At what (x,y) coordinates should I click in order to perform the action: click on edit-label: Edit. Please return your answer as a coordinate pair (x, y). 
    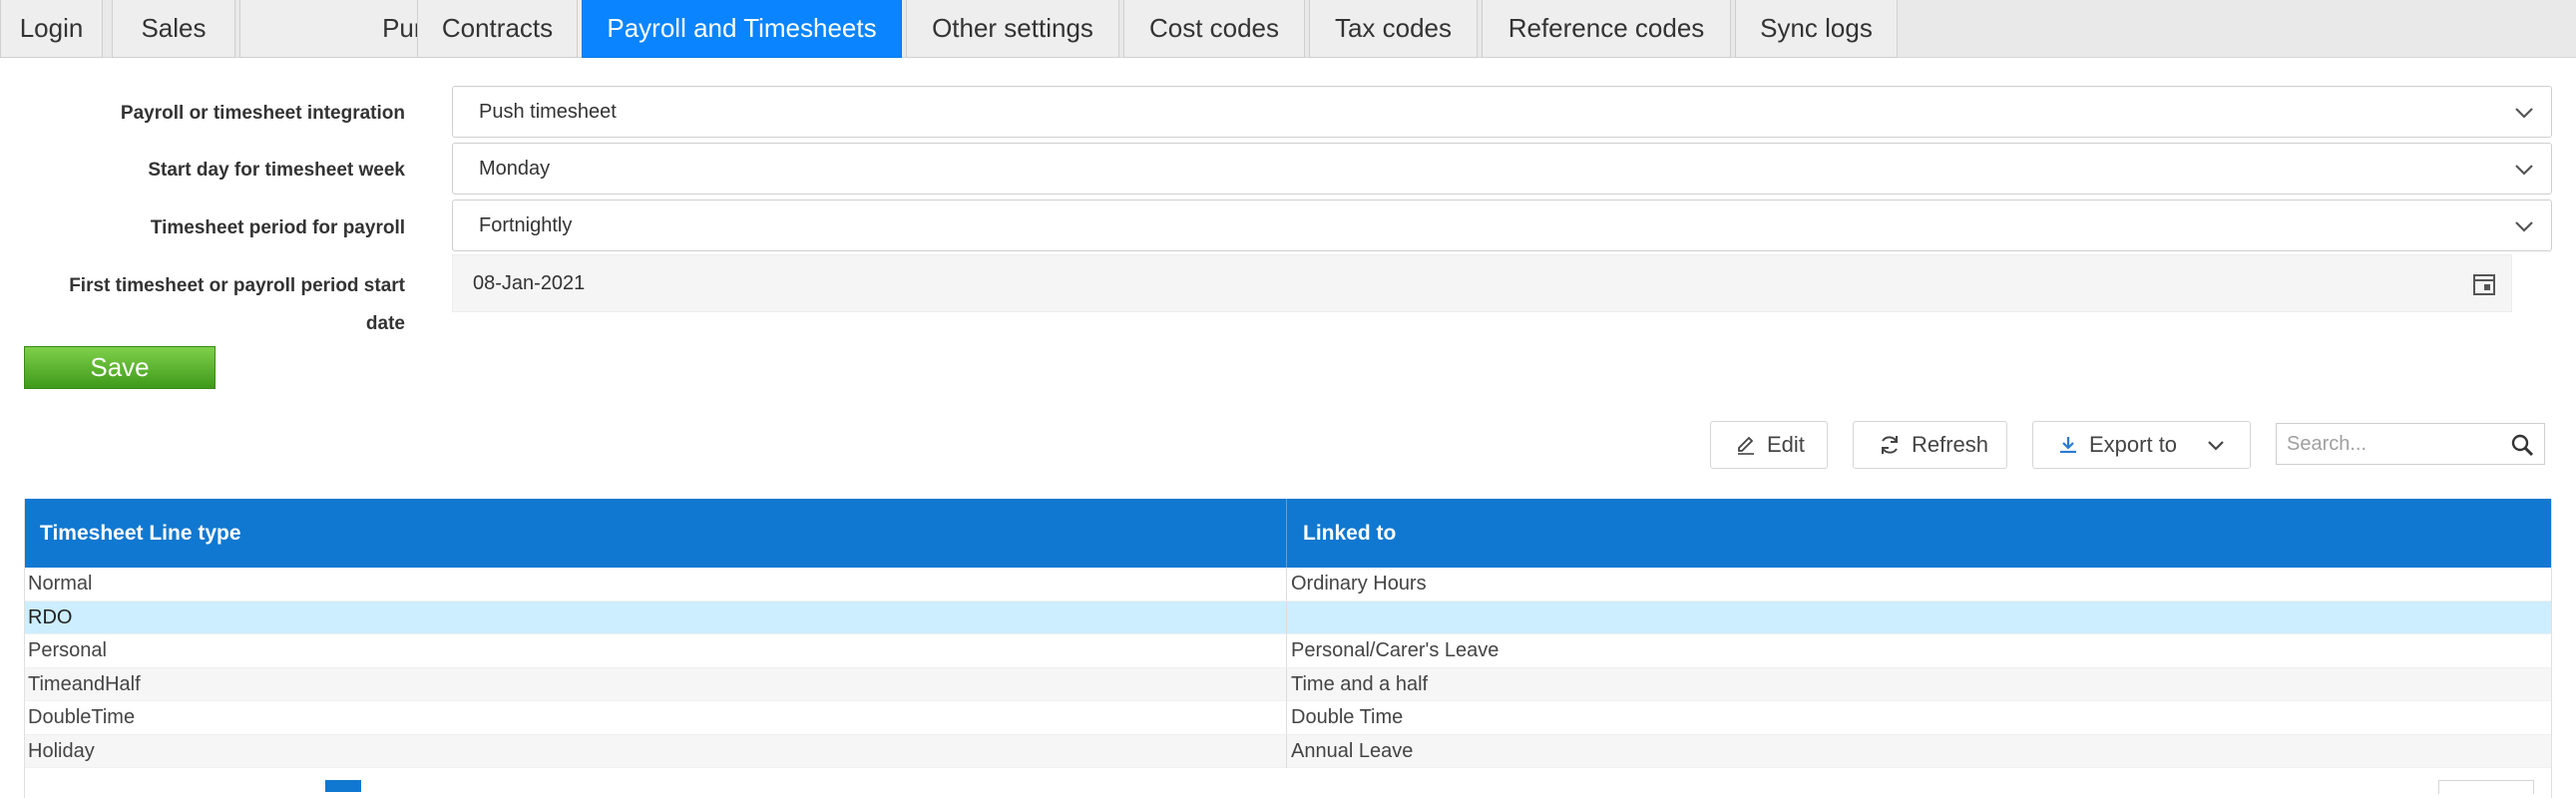
    Looking at the image, I should click on (1786, 444).